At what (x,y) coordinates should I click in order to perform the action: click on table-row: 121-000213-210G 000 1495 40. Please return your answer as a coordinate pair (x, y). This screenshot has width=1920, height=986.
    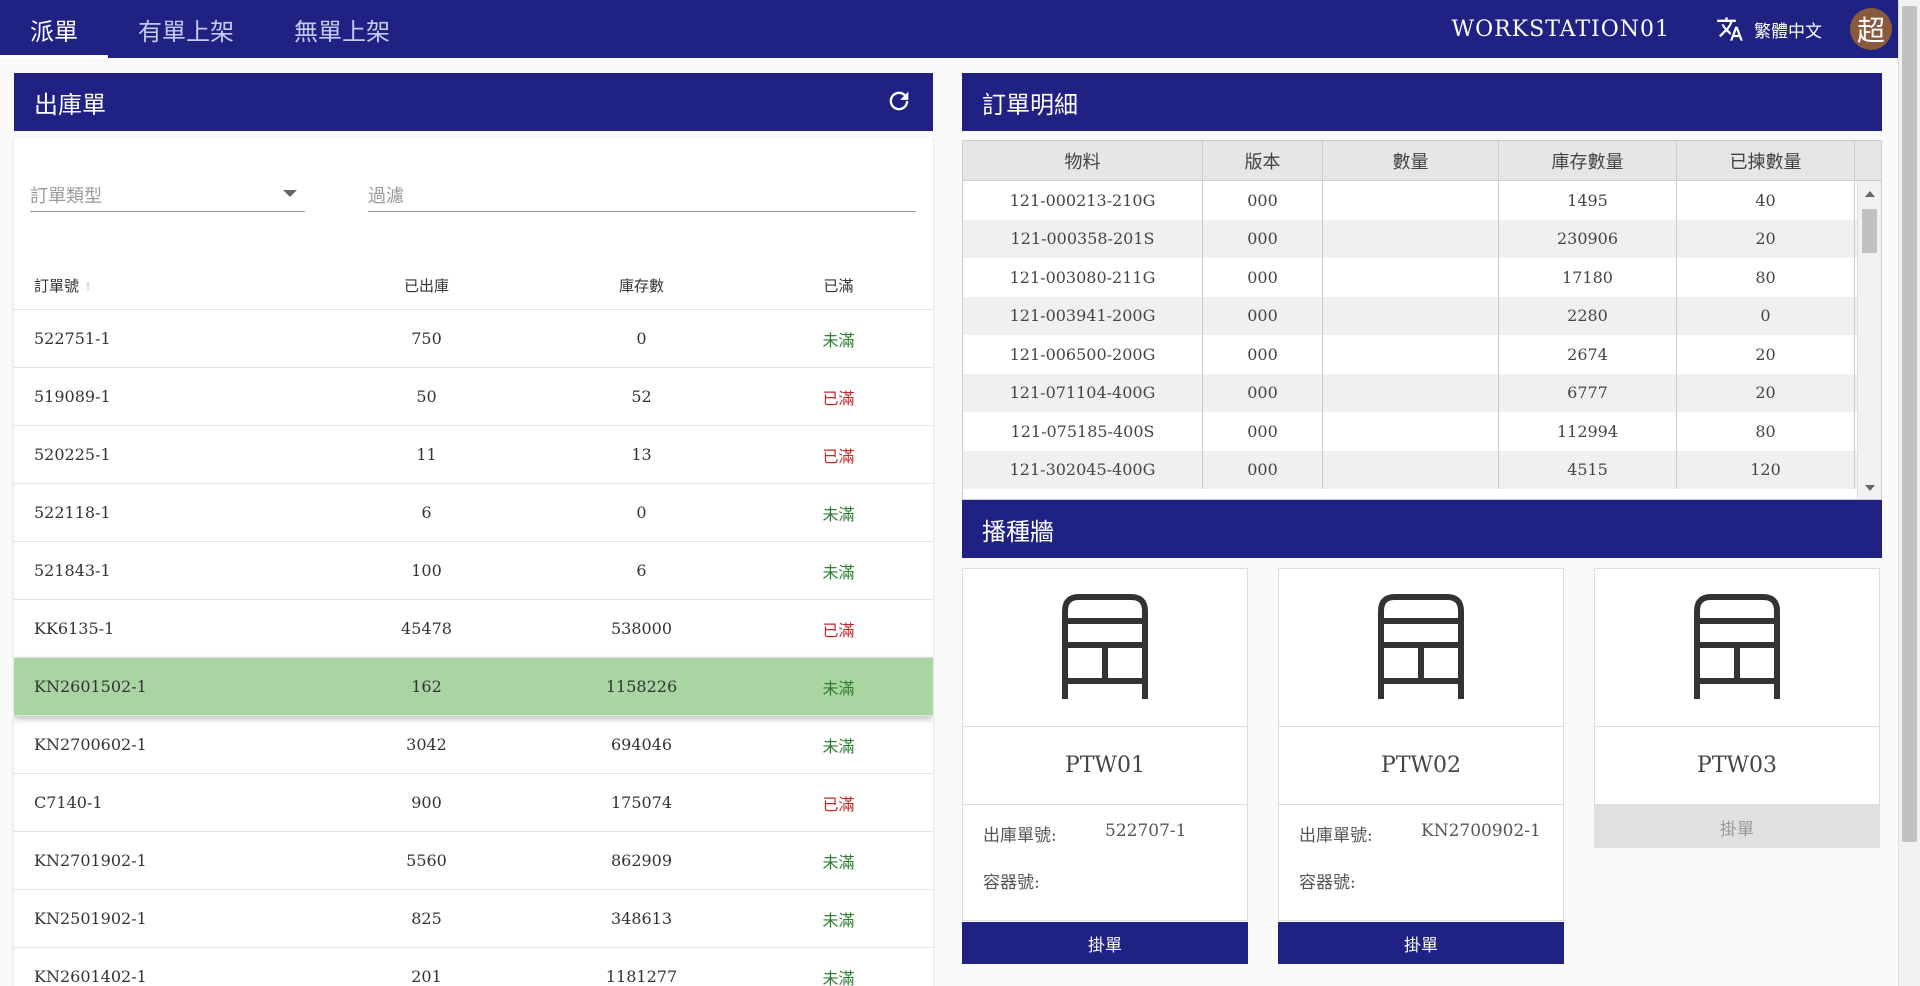
    Looking at the image, I should click on (1410, 200).